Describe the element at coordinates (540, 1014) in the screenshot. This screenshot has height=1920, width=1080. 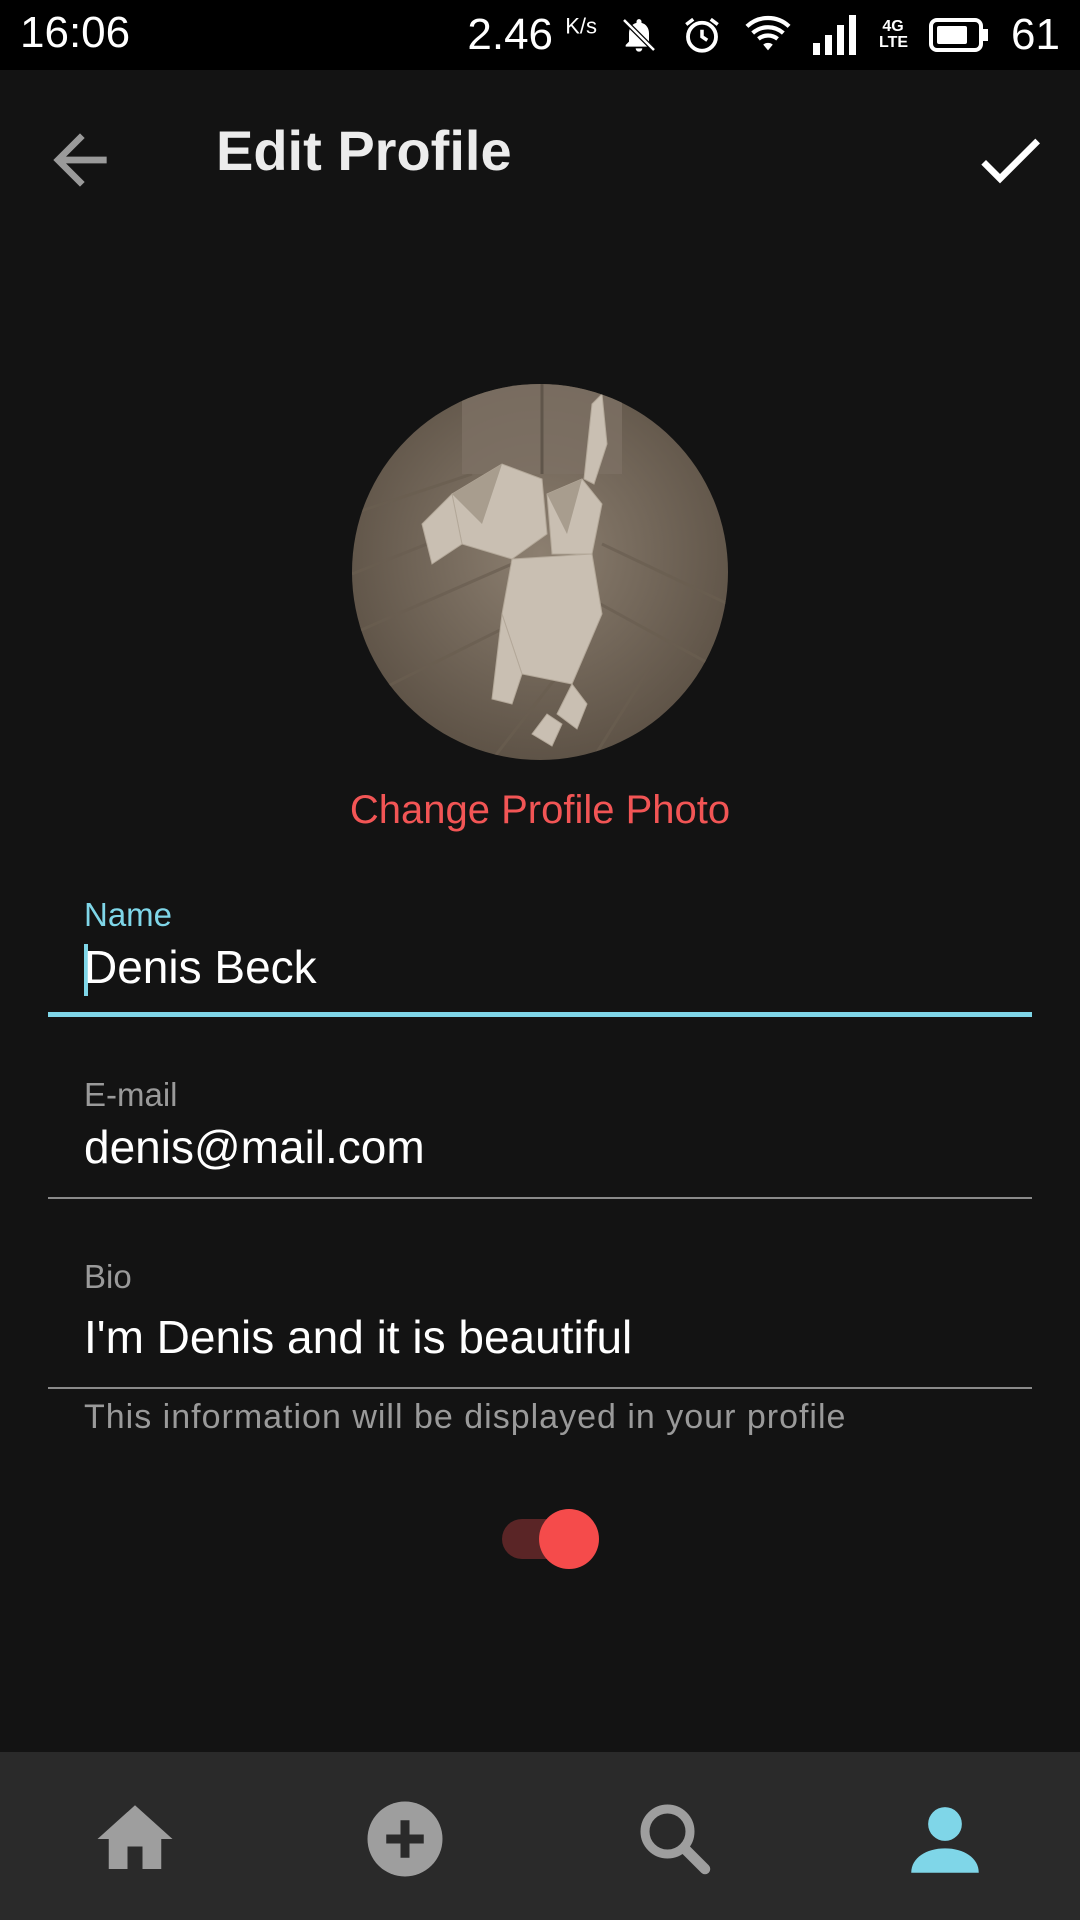
I see `name-underline` at that location.